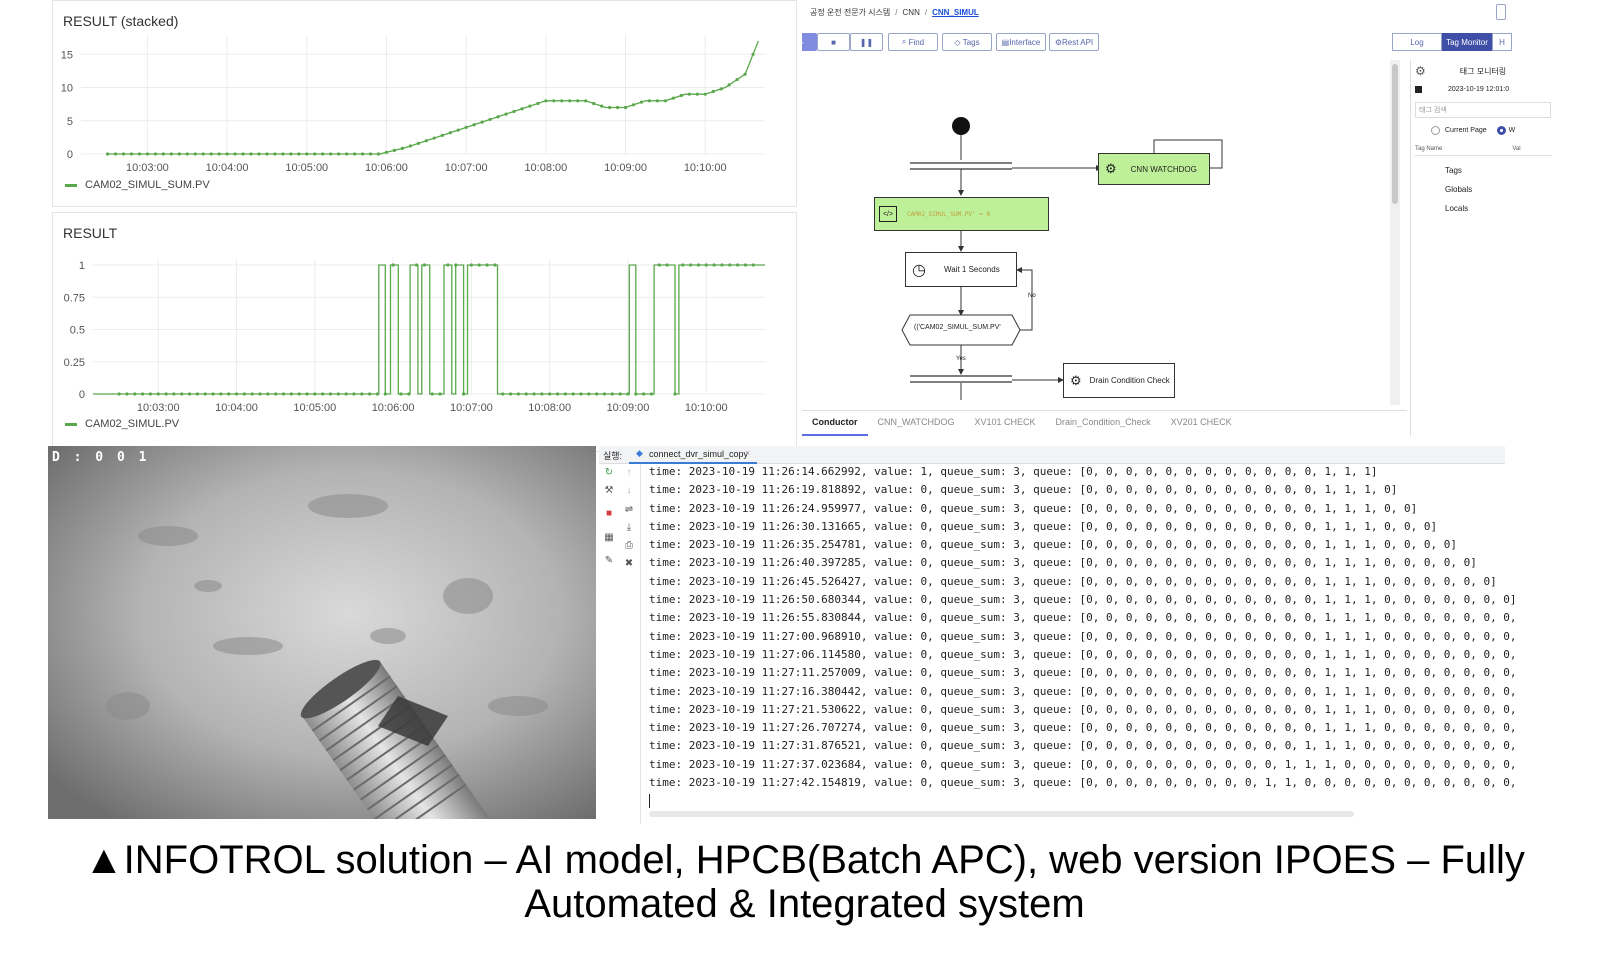 The height and width of the screenshot is (980, 1609). Describe the element at coordinates (866, 42) in the screenshot. I see `pause-button: ❚❚` at that location.